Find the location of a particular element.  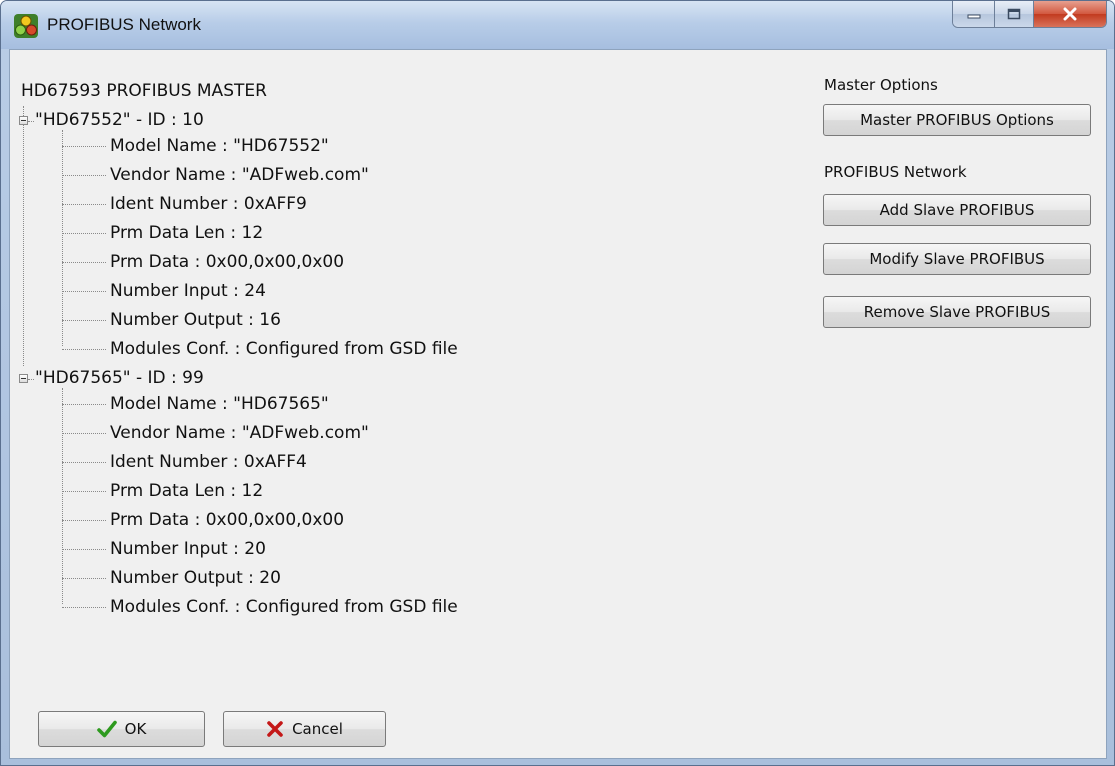

tree-property: Ident Number : 0xAFF9 is located at coordinates (208, 204).